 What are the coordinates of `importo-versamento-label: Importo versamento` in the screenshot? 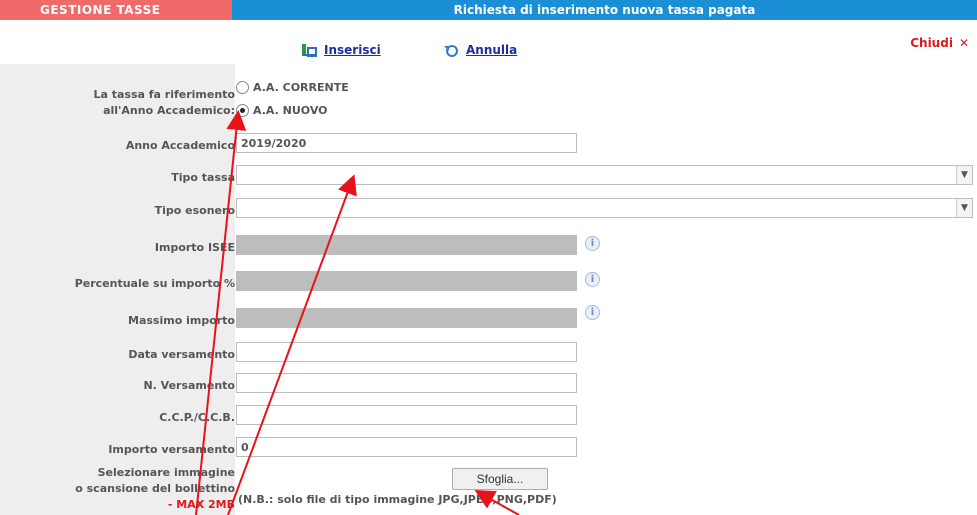 It's located at (171, 449).